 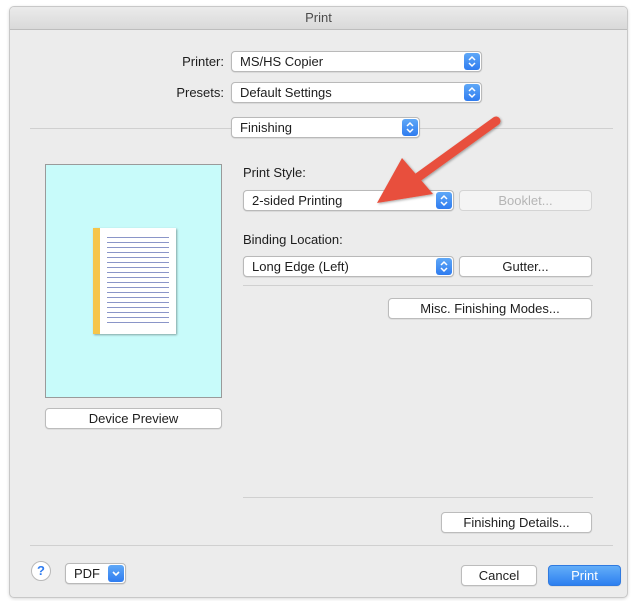 I want to click on printer-label: Printer:, so click(x=203, y=61).